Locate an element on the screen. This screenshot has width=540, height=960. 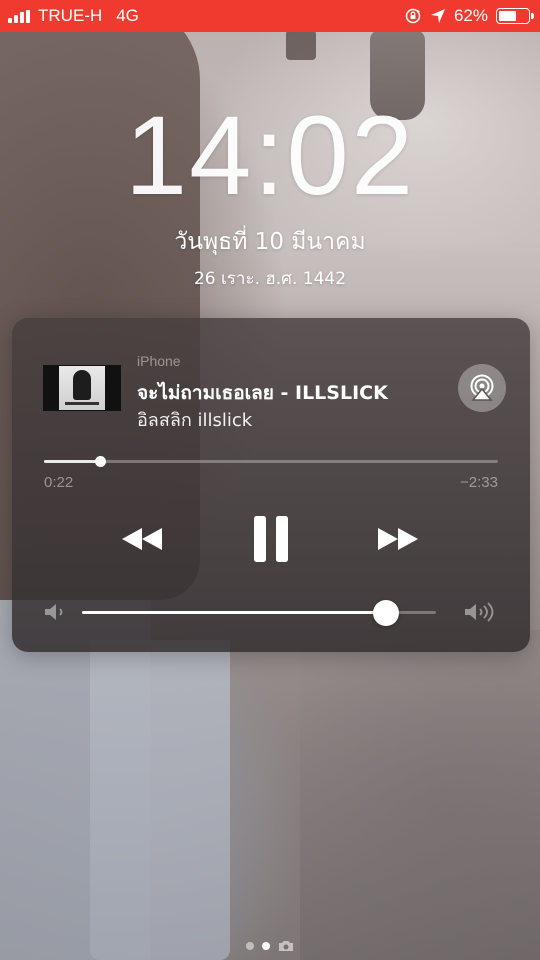
network-type: 4G is located at coordinates (127, 15).